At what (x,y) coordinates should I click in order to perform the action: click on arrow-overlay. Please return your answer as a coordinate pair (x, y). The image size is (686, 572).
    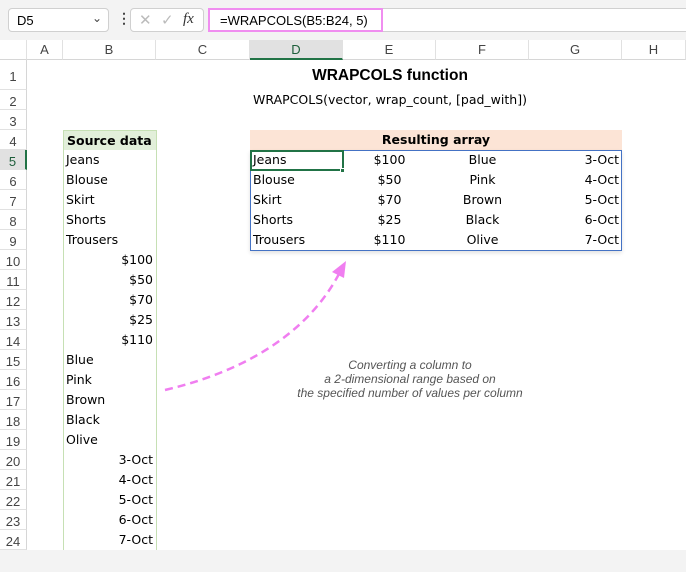
    Looking at the image, I should click on (255, 326).